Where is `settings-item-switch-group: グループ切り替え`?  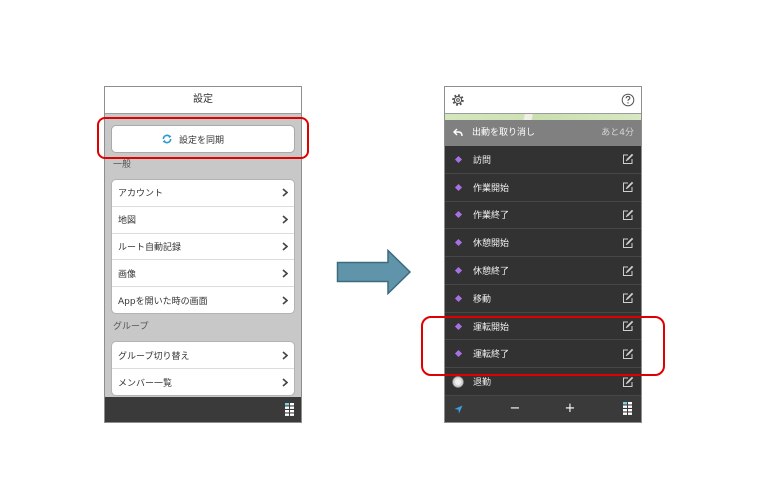
settings-item-switch-group: グループ切り替え is located at coordinates (203, 355).